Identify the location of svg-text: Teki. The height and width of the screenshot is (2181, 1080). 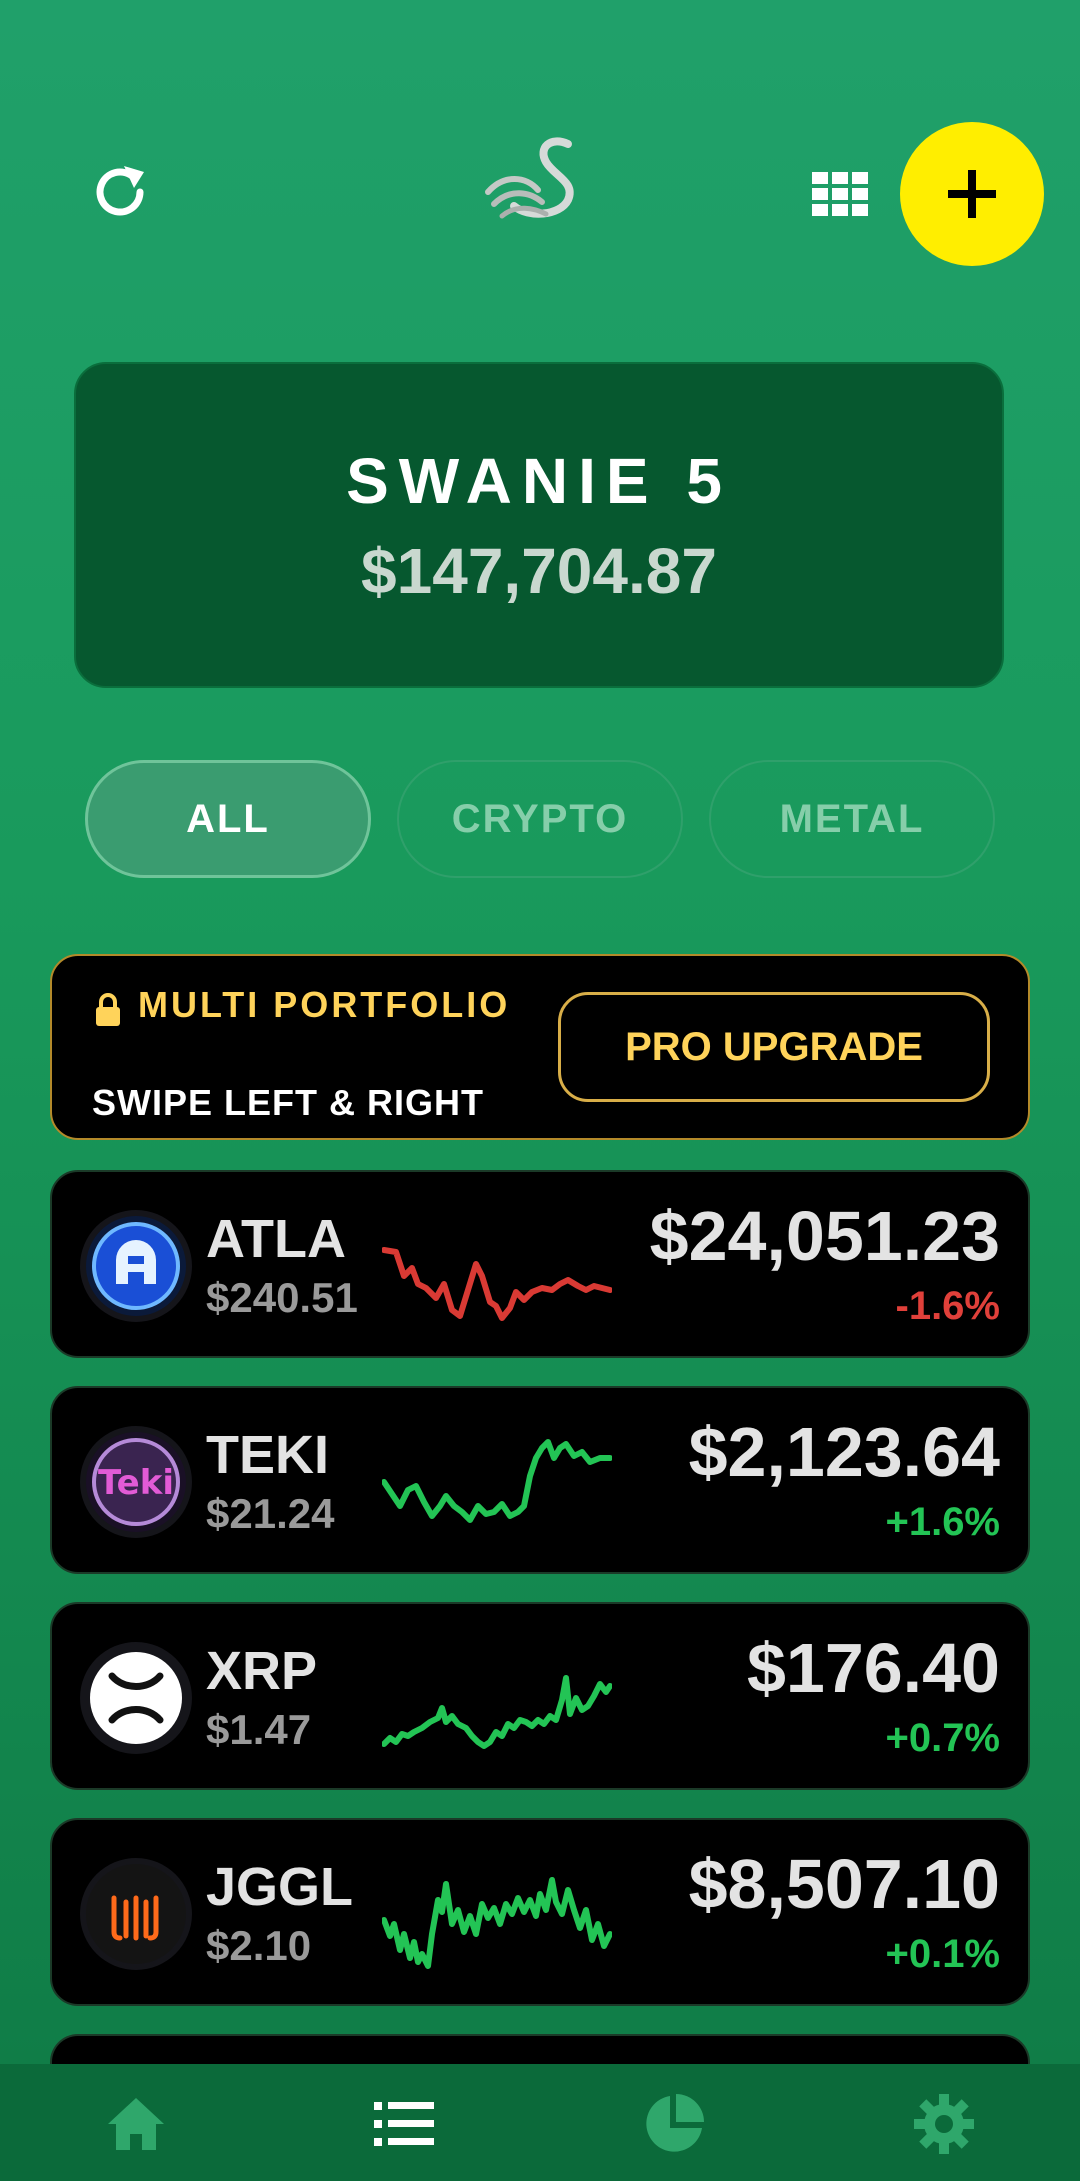
(136, 1483).